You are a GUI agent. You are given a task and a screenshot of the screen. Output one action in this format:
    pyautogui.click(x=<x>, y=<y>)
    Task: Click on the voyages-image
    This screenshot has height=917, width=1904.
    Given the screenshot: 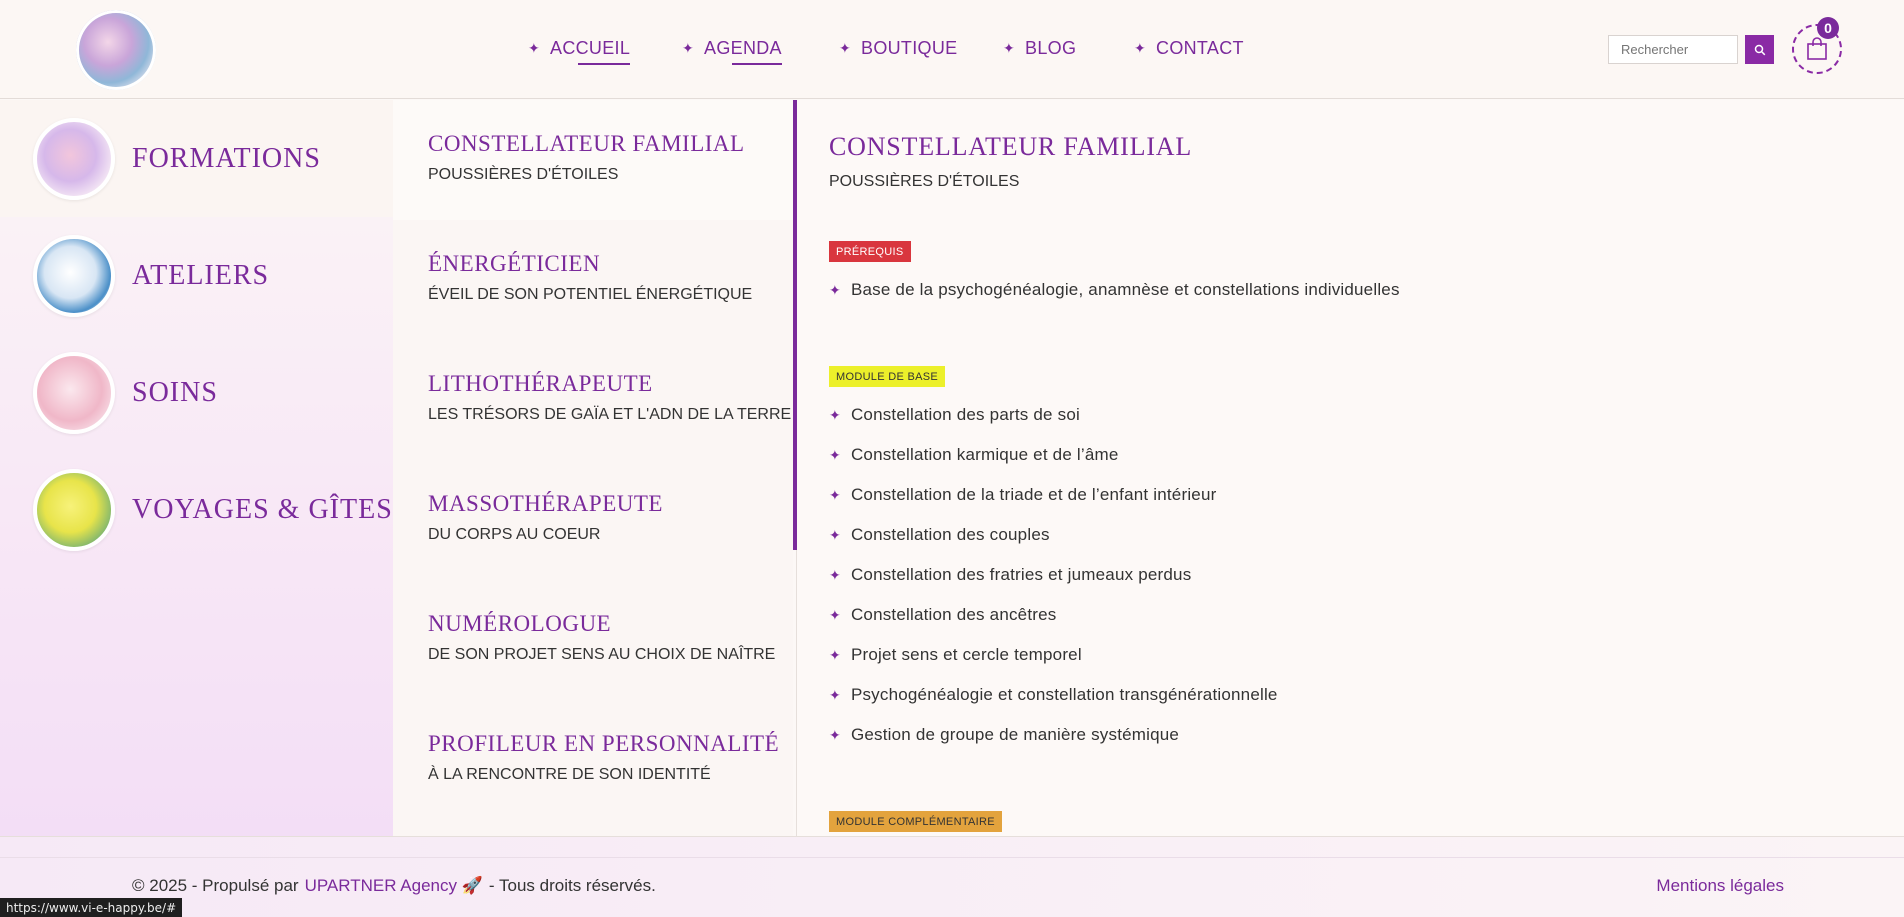 What is the action you would take?
    pyautogui.click(x=74, y=509)
    